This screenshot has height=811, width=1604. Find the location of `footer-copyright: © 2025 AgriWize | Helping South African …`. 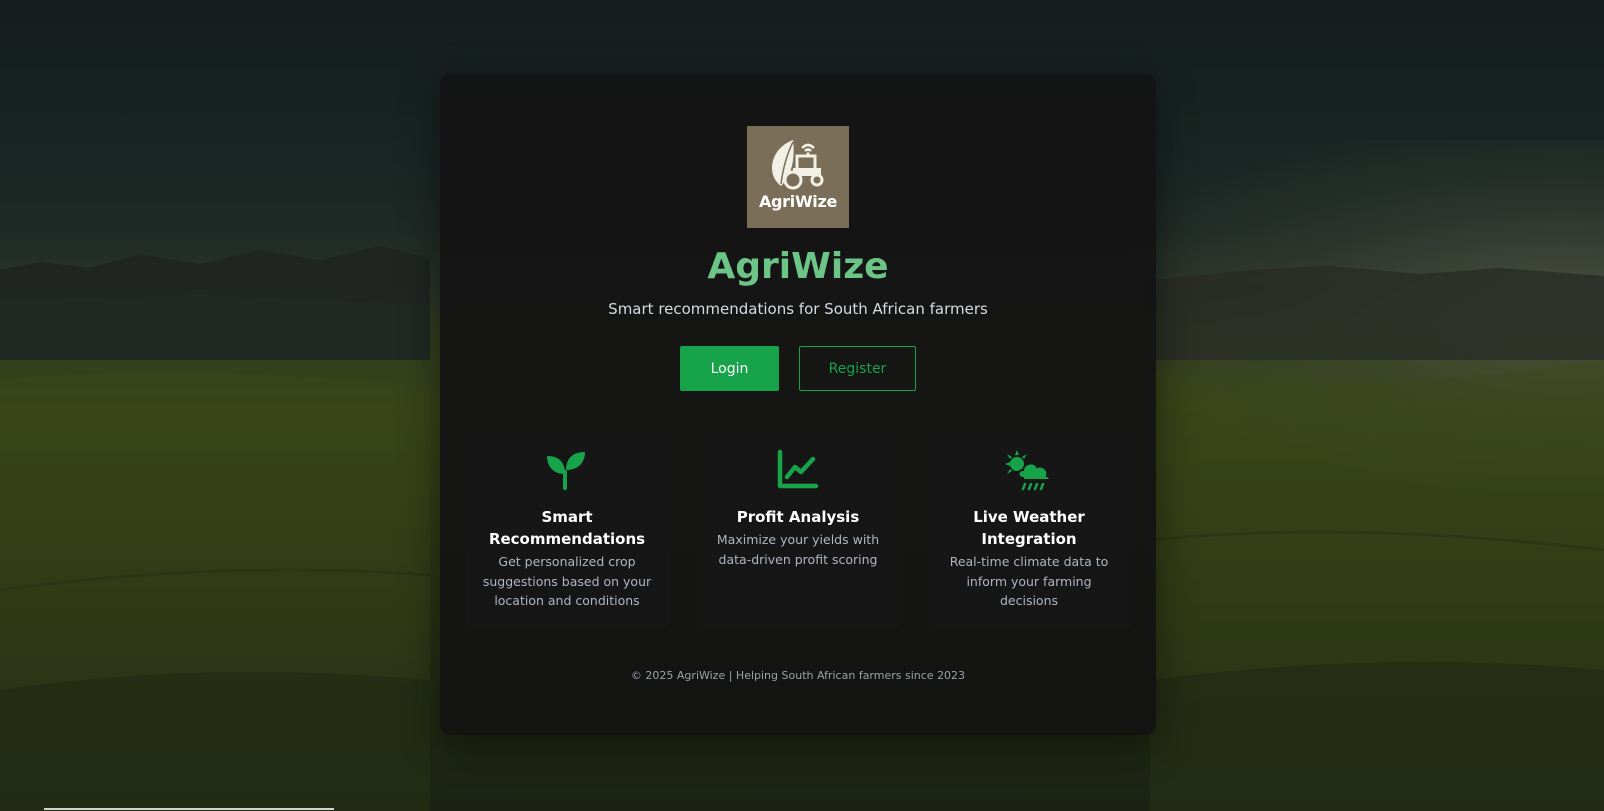

footer-copyright: © 2025 AgriWize | Helping South African … is located at coordinates (798, 675).